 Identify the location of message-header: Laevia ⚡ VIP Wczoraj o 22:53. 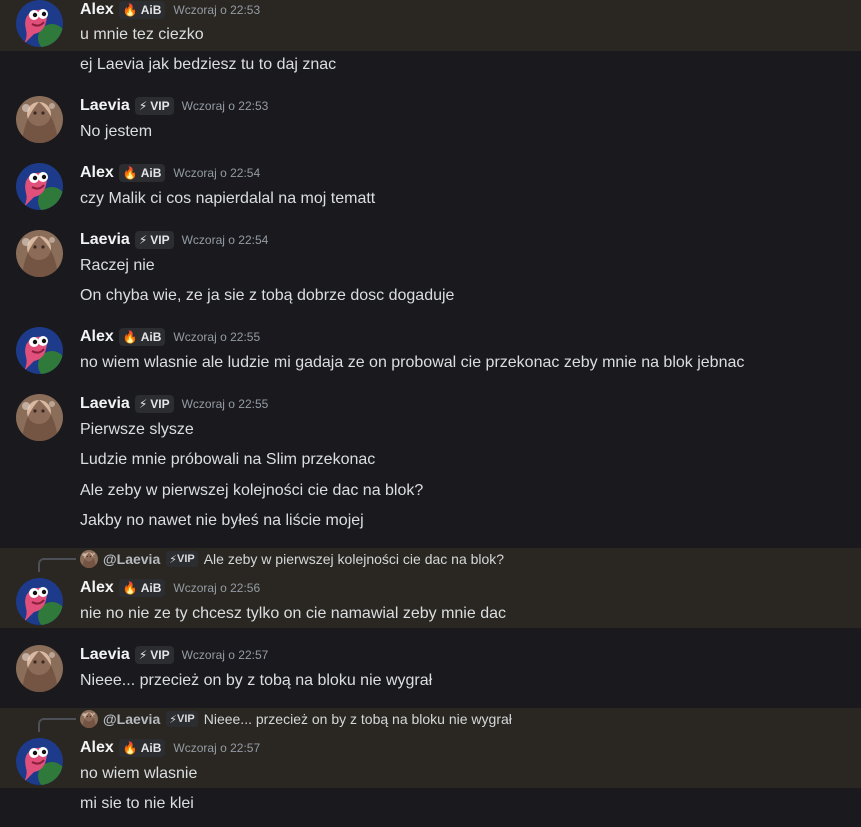
(174, 106).